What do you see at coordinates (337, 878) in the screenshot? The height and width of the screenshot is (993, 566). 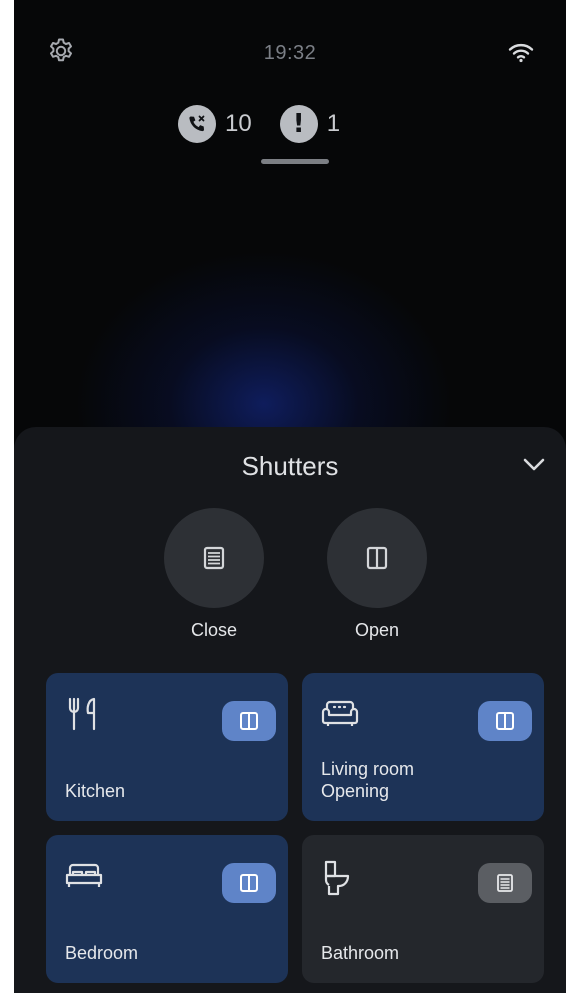 I see `toilet-icon` at bounding box center [337, 878].